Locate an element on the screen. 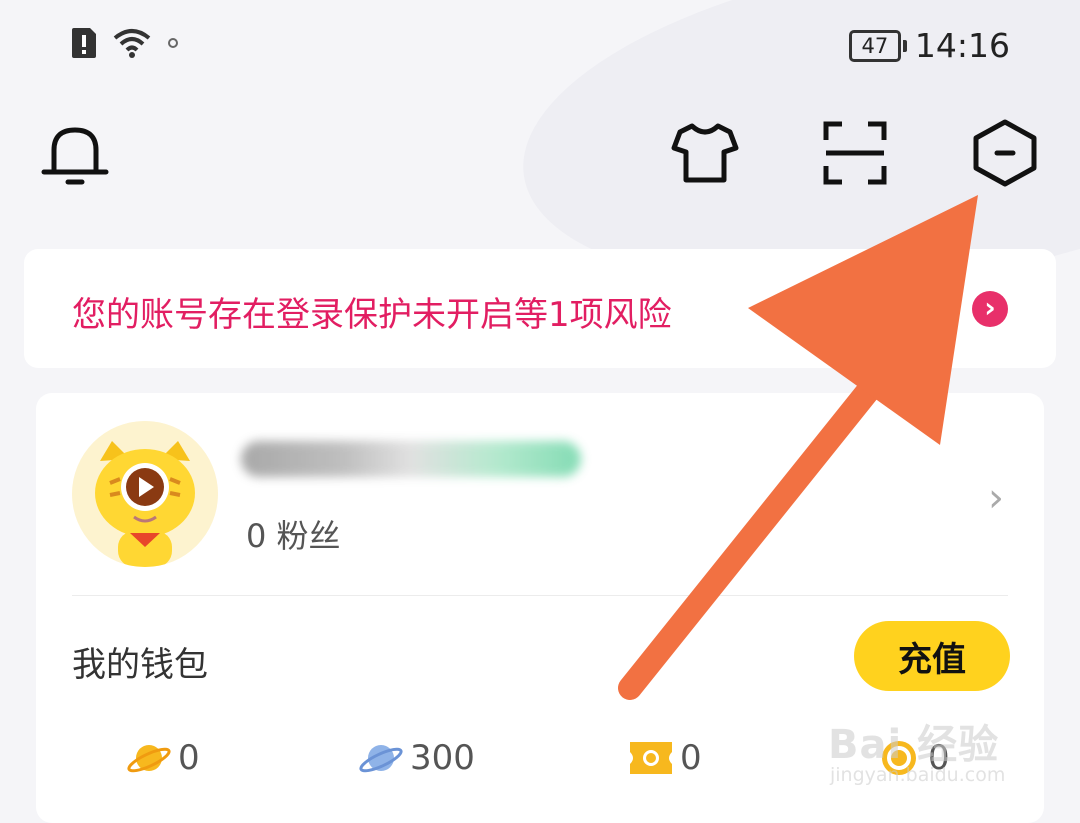 Image resolution: width=1080 pixels, height=823 pixels. balance-value: 300 is located at coordinates (442, 758).